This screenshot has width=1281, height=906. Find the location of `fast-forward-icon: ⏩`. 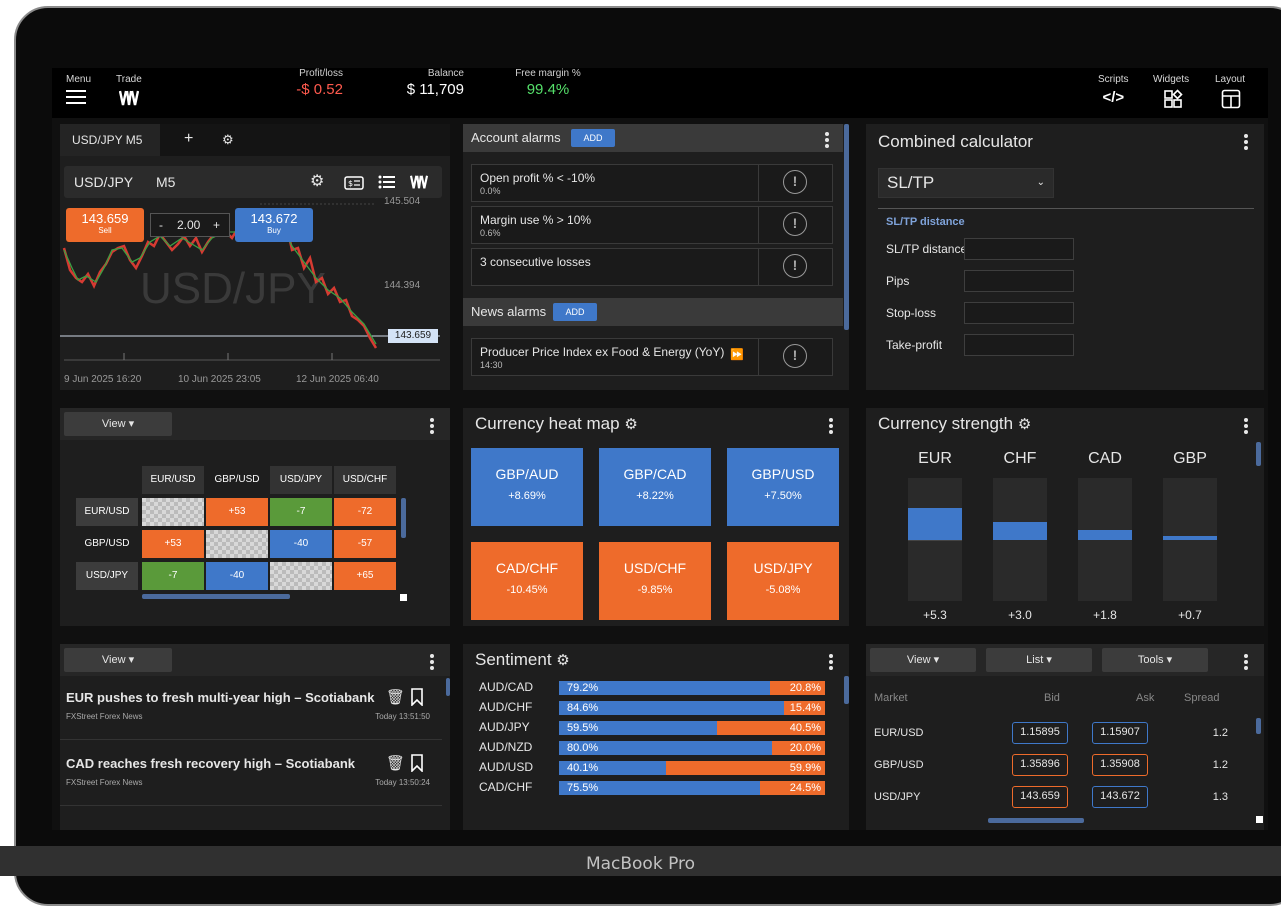

fast-forward-icon: ⏩ is located at coordinates (737, 354).